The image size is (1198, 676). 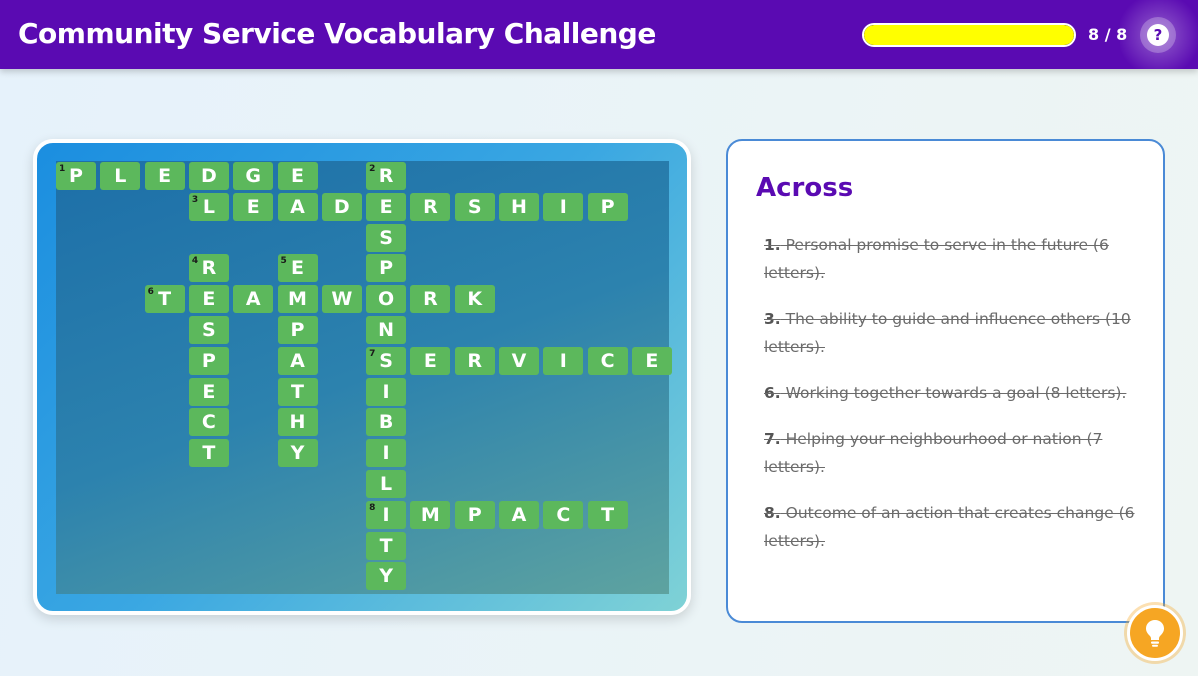 I want to click on crossword-cell: 6T, so click(x=164, y=299).